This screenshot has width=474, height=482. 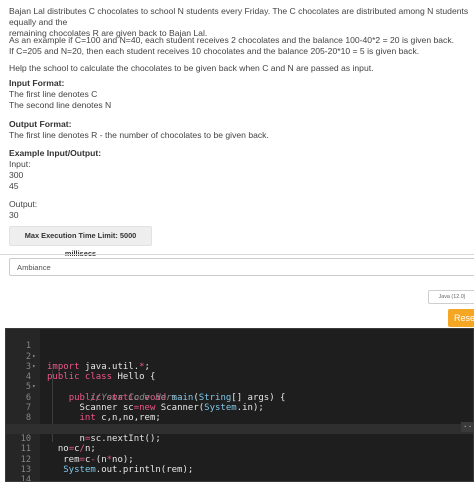 I want to click on code-line: 5 //Your Code Here, so click(x=239, y=387).